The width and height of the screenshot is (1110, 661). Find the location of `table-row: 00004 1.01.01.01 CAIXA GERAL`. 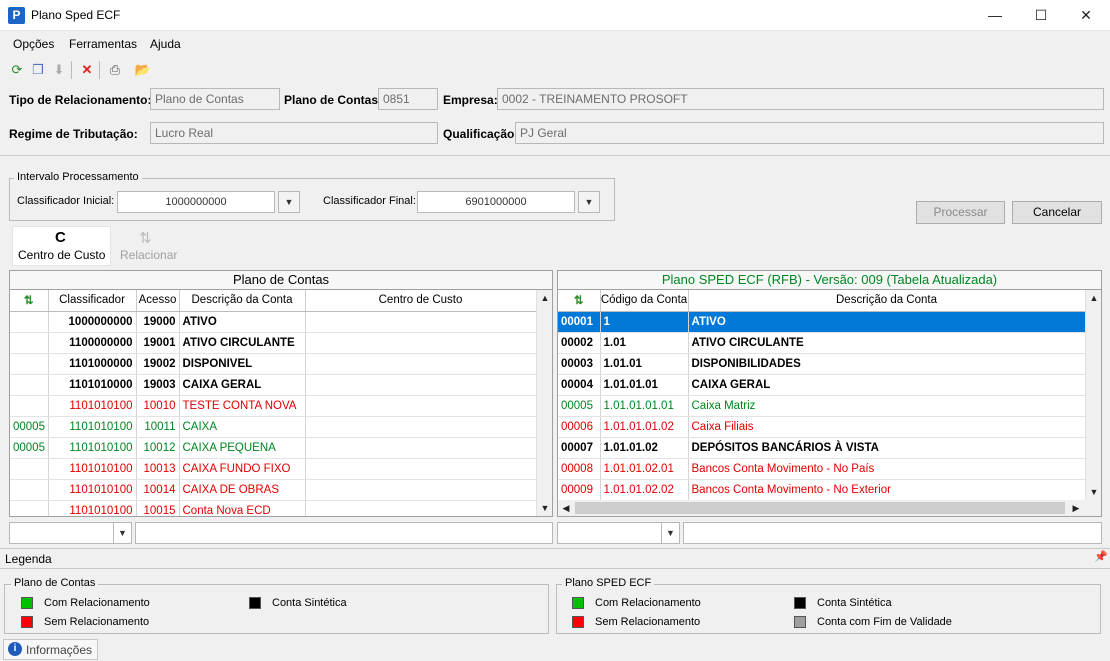

table-row: 00004 1.01.01.01 CAIXA GERAL is located at coordinates (821, 385).